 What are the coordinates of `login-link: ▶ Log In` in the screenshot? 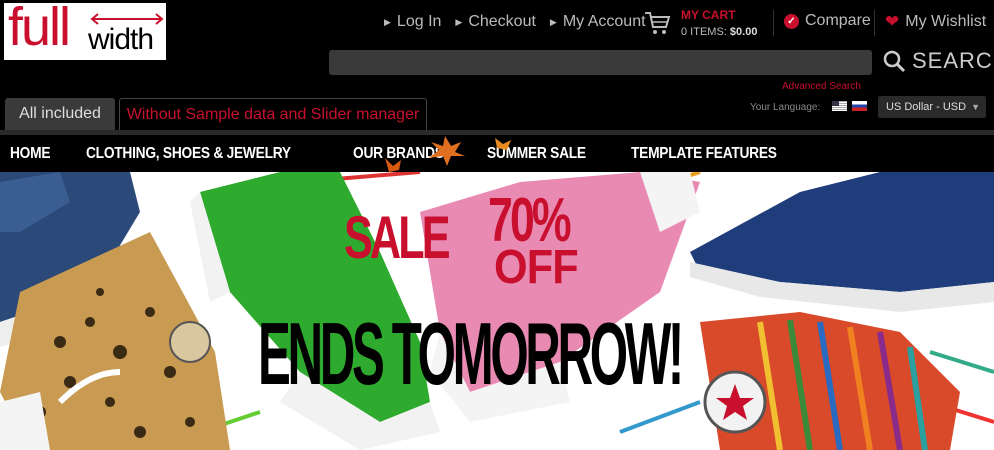 It's located at (412, 22).